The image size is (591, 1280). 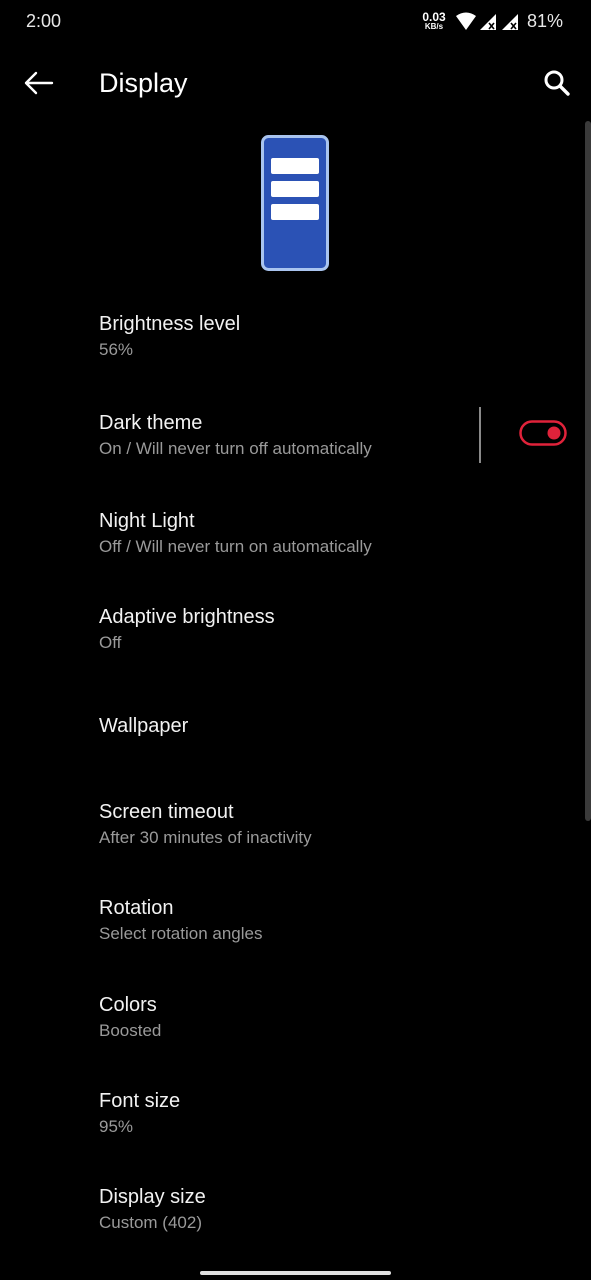 What do you see at coordinates (136, 908) in the screenshot?
I see `setting-title: Rotation` at bounding box center [136, 908].